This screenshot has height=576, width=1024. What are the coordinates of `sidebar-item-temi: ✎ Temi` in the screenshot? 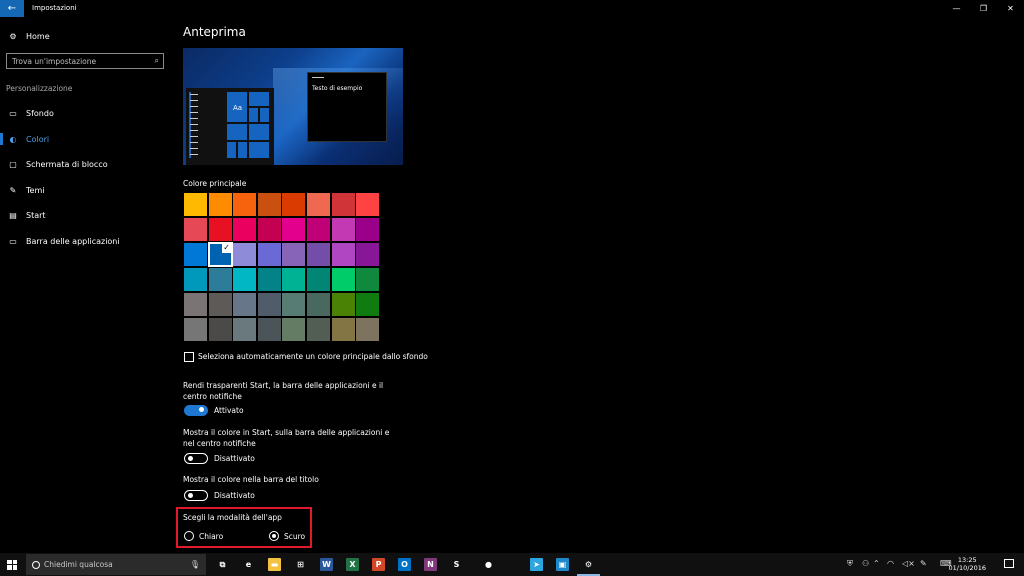 It's located at (85, 190).